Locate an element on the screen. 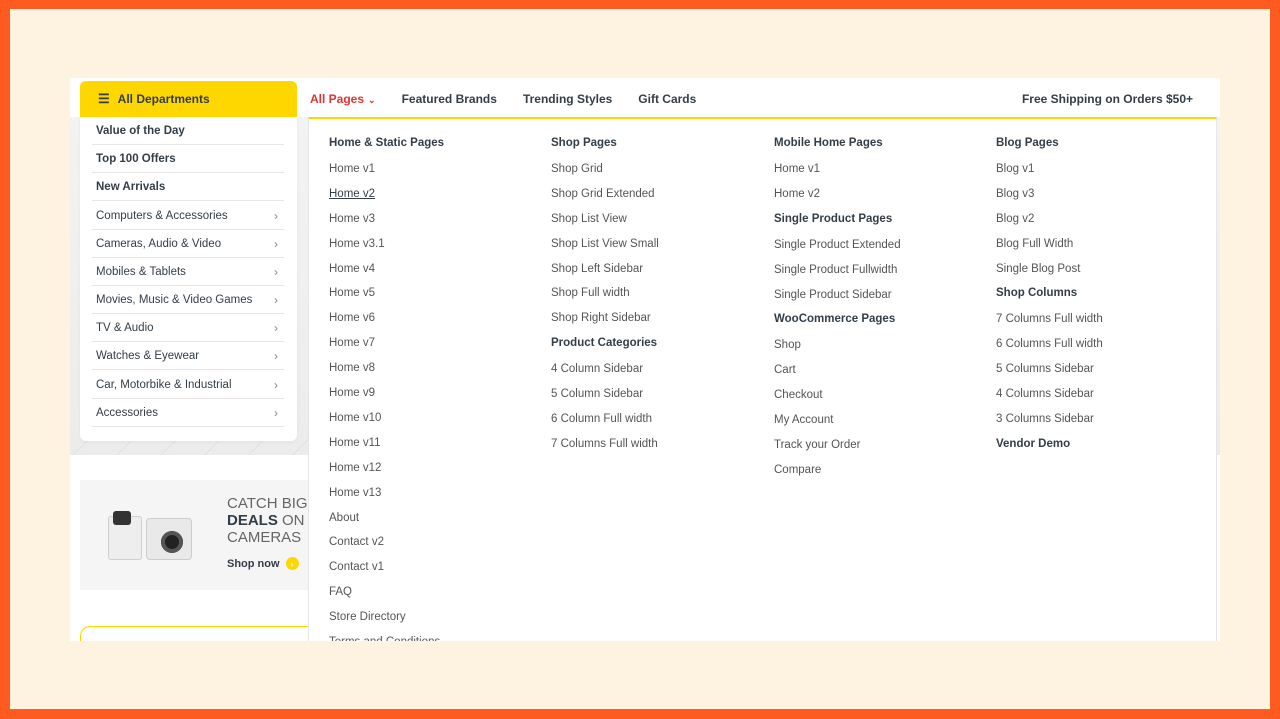  sidebar-item-accessories: Accessories › is located at coordinates (188, 413).